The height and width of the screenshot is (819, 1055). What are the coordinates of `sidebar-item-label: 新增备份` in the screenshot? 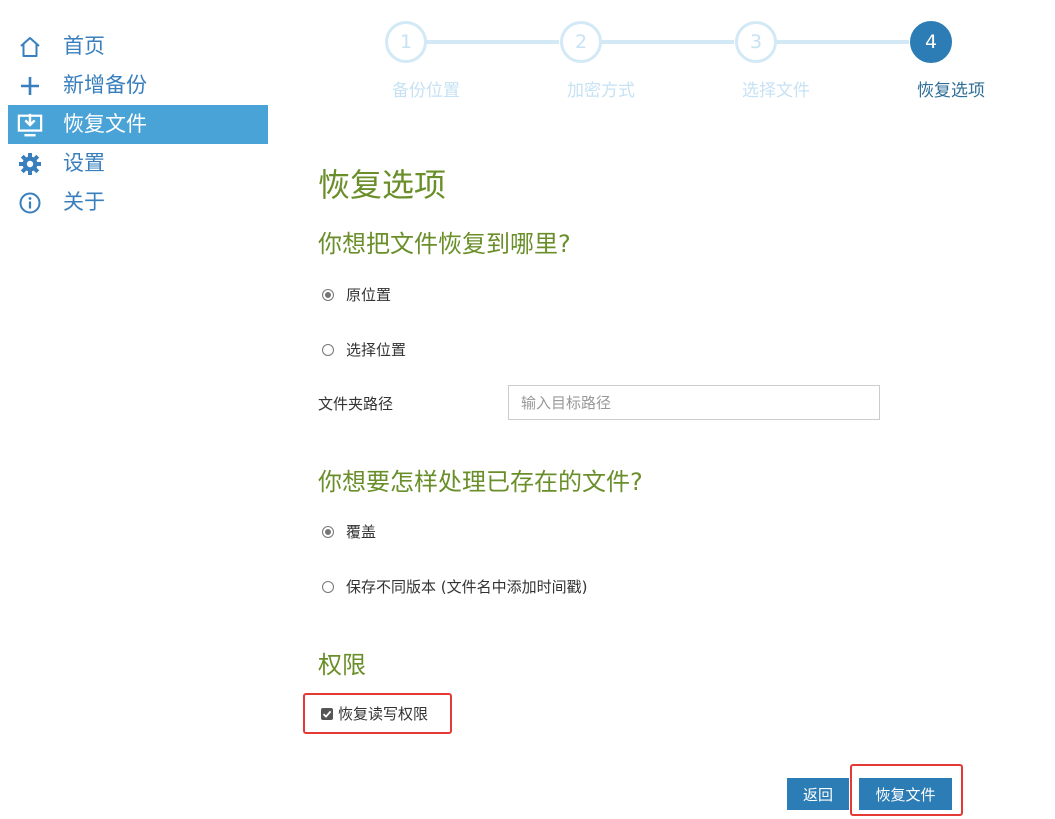 It's located at (105, 85).